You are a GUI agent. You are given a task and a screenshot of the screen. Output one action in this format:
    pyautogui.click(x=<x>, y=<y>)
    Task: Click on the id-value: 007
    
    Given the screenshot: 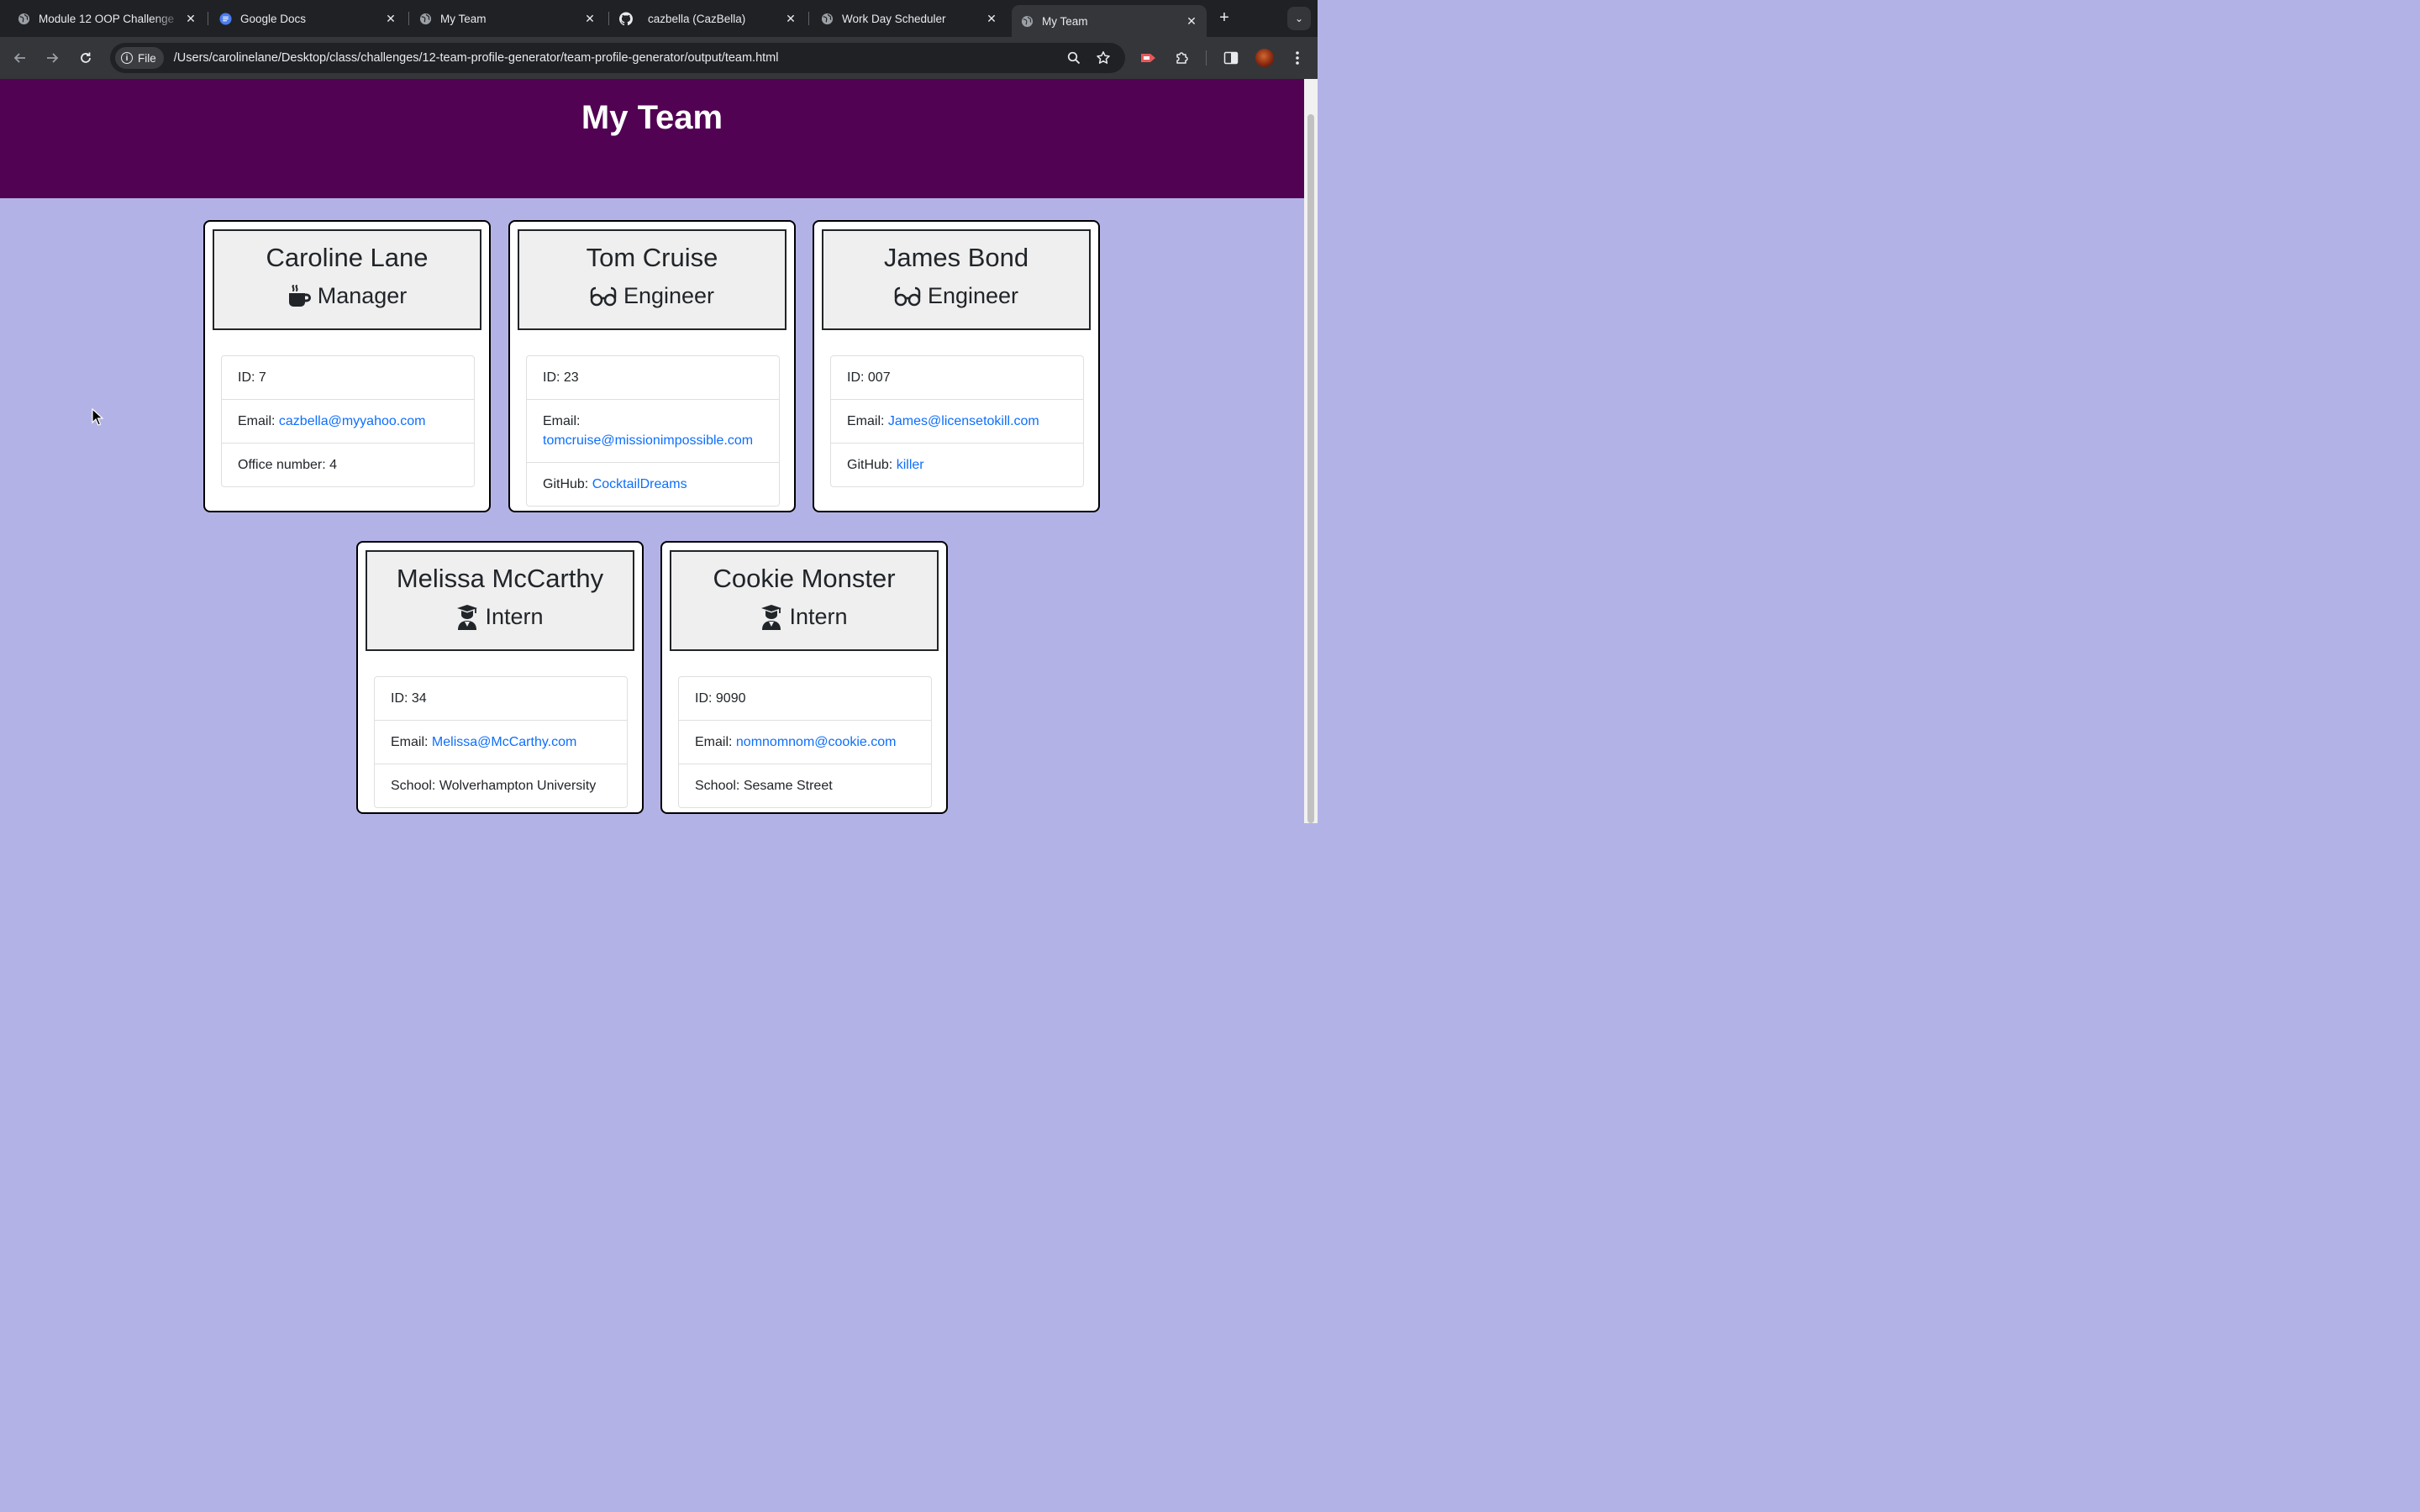 What is the action you would take?
    pyautogui.click(x=879, y=377)
    